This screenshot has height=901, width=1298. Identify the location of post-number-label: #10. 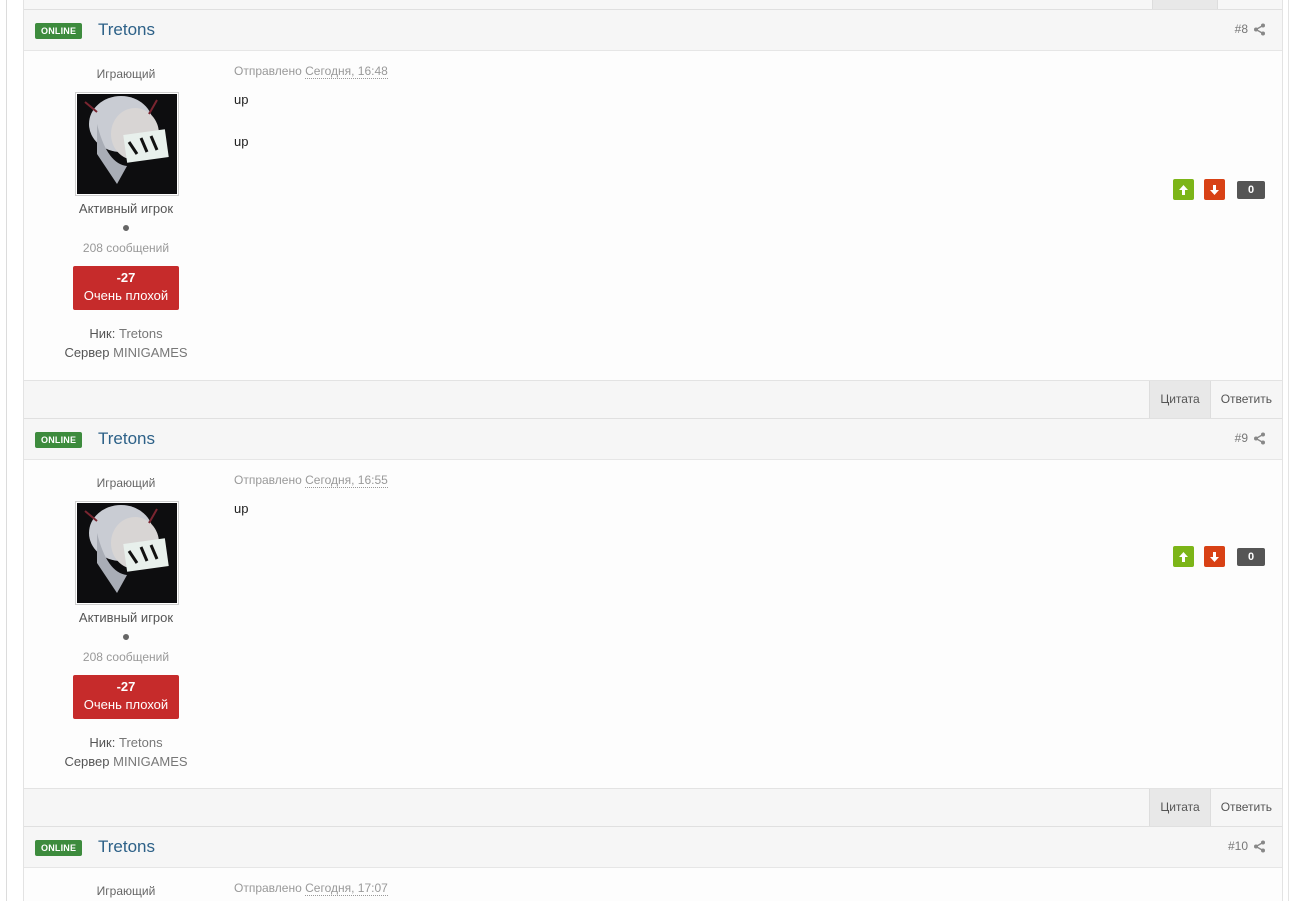
(1238, 846).